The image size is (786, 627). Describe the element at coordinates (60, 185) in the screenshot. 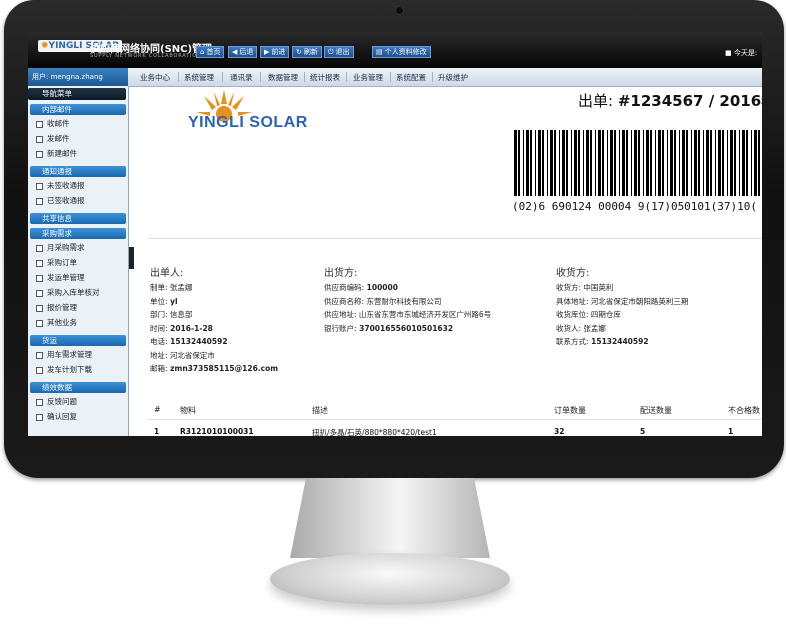

I see `sidebar-item-unsigned: 未签收通报` at that location.